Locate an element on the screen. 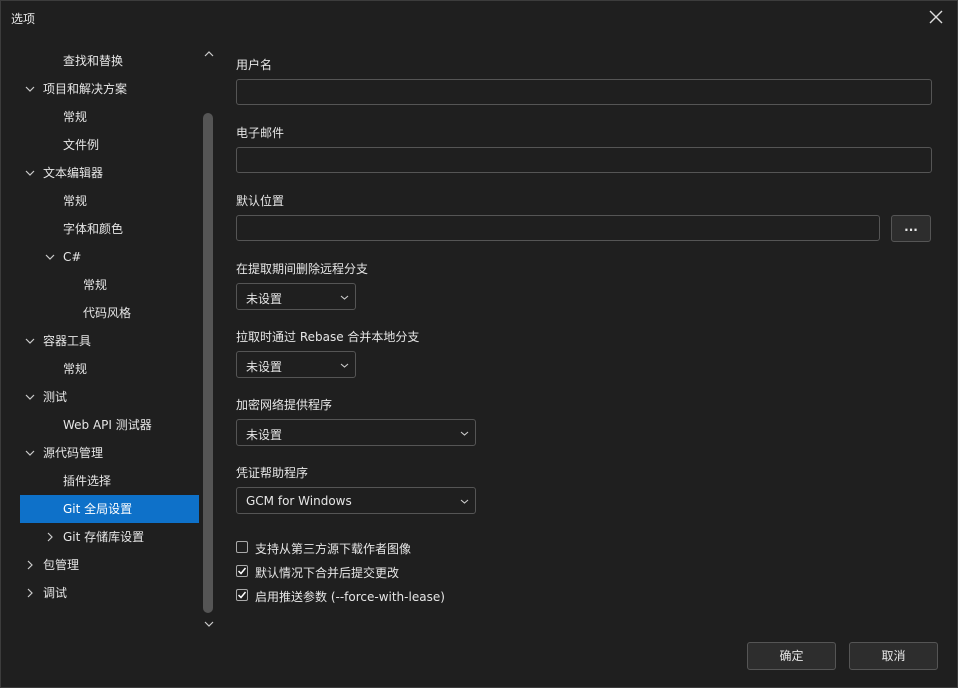  prune-select: 未设置 is located at coordinates (296, 296).